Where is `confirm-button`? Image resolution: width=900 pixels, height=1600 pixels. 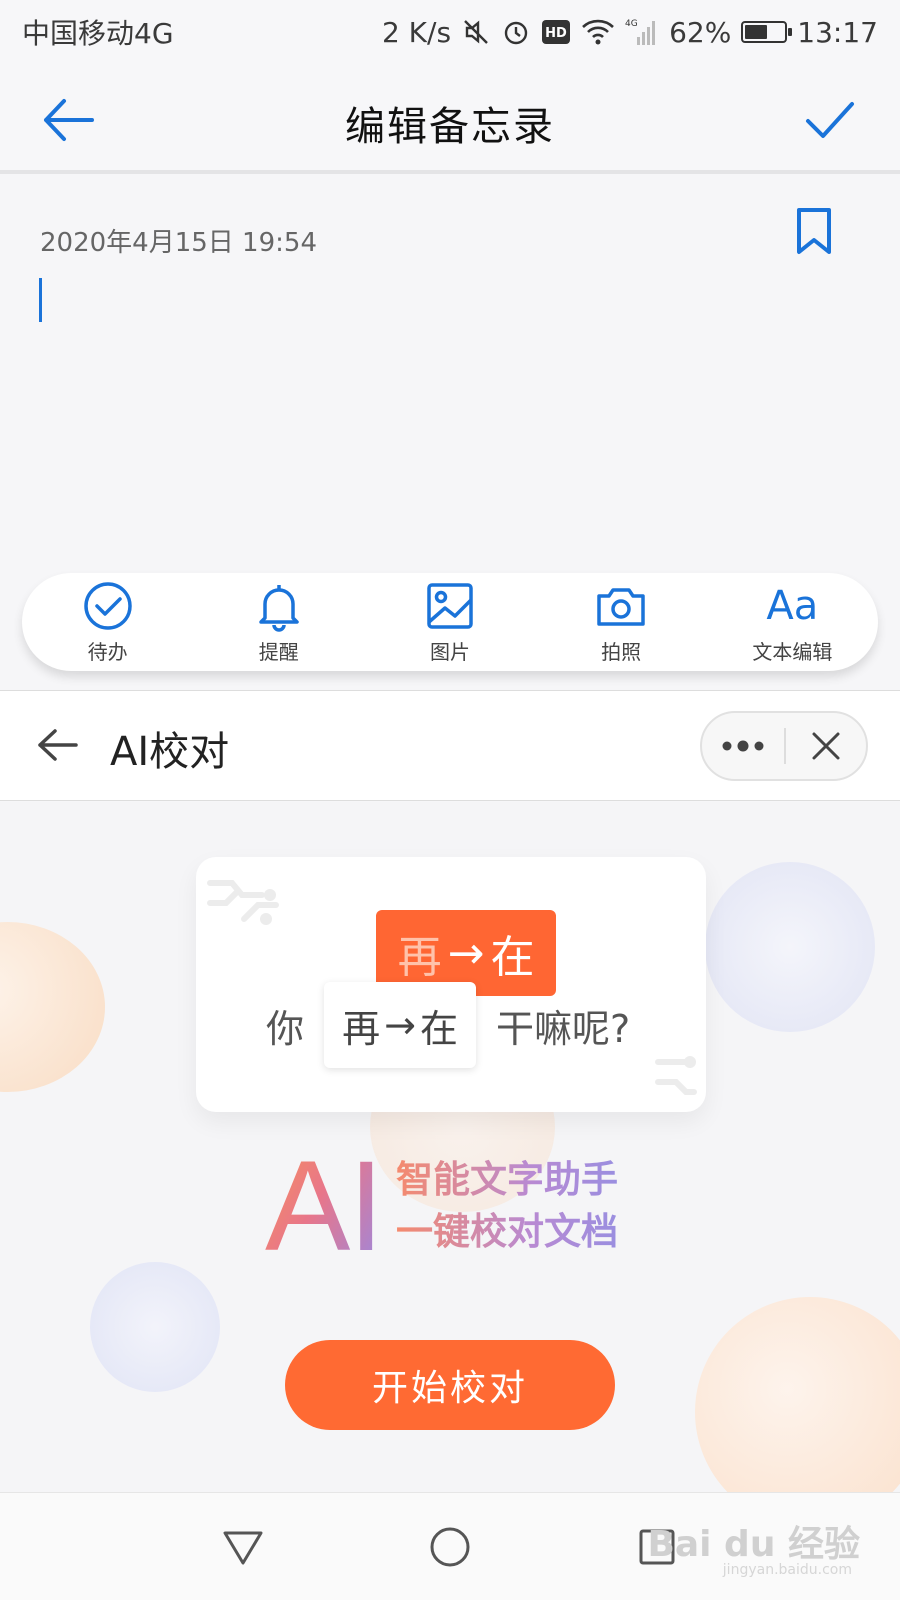 confirm-button is located at coordinates (830, 120).